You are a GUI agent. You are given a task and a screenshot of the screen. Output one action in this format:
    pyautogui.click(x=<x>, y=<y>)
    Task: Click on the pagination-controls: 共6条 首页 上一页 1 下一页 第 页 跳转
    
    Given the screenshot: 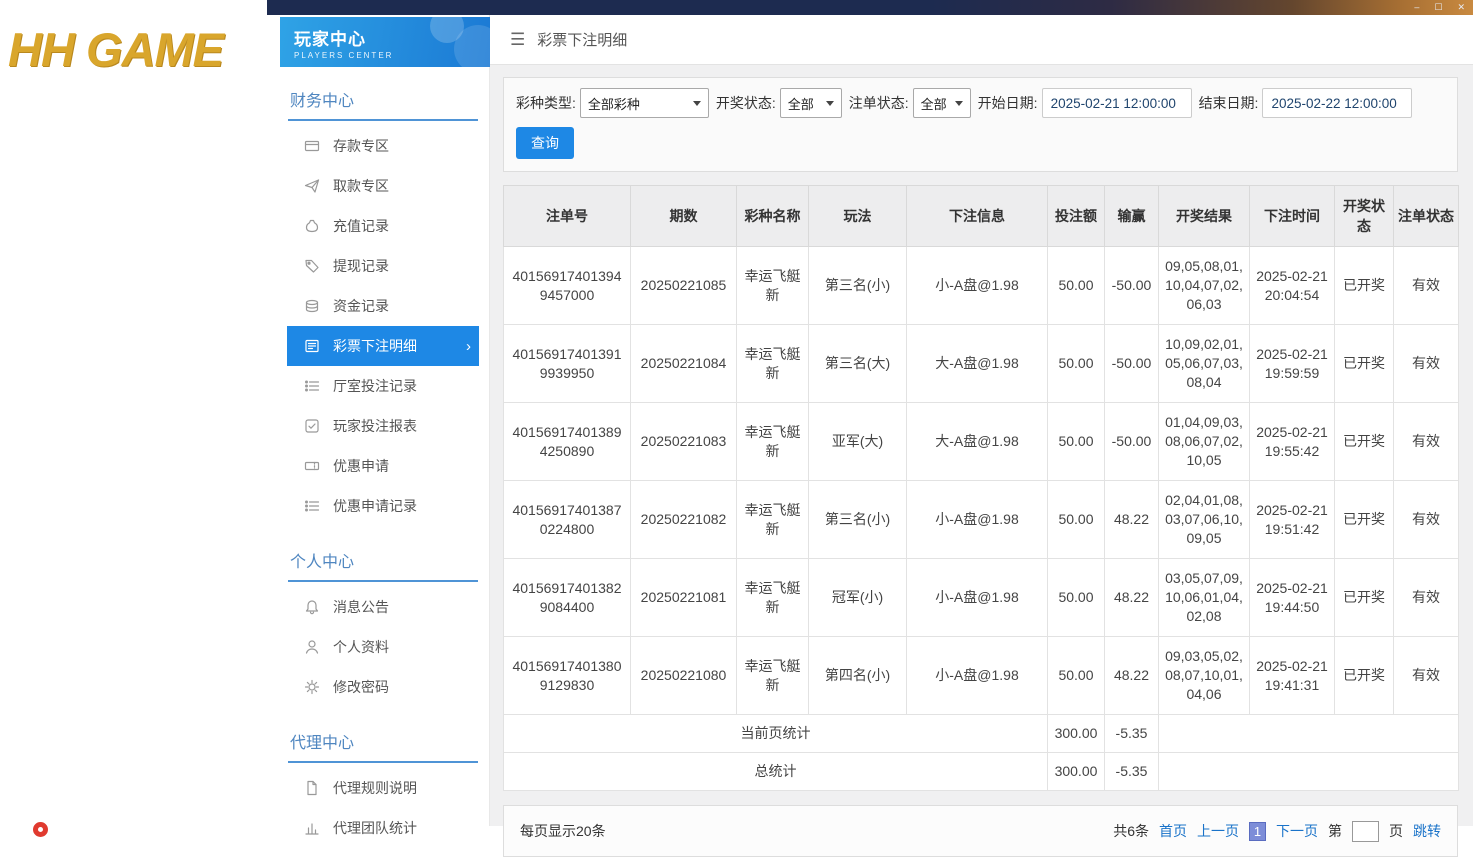 What is the action you would take?
    pyautogui.click(x=1277, y=831)
    